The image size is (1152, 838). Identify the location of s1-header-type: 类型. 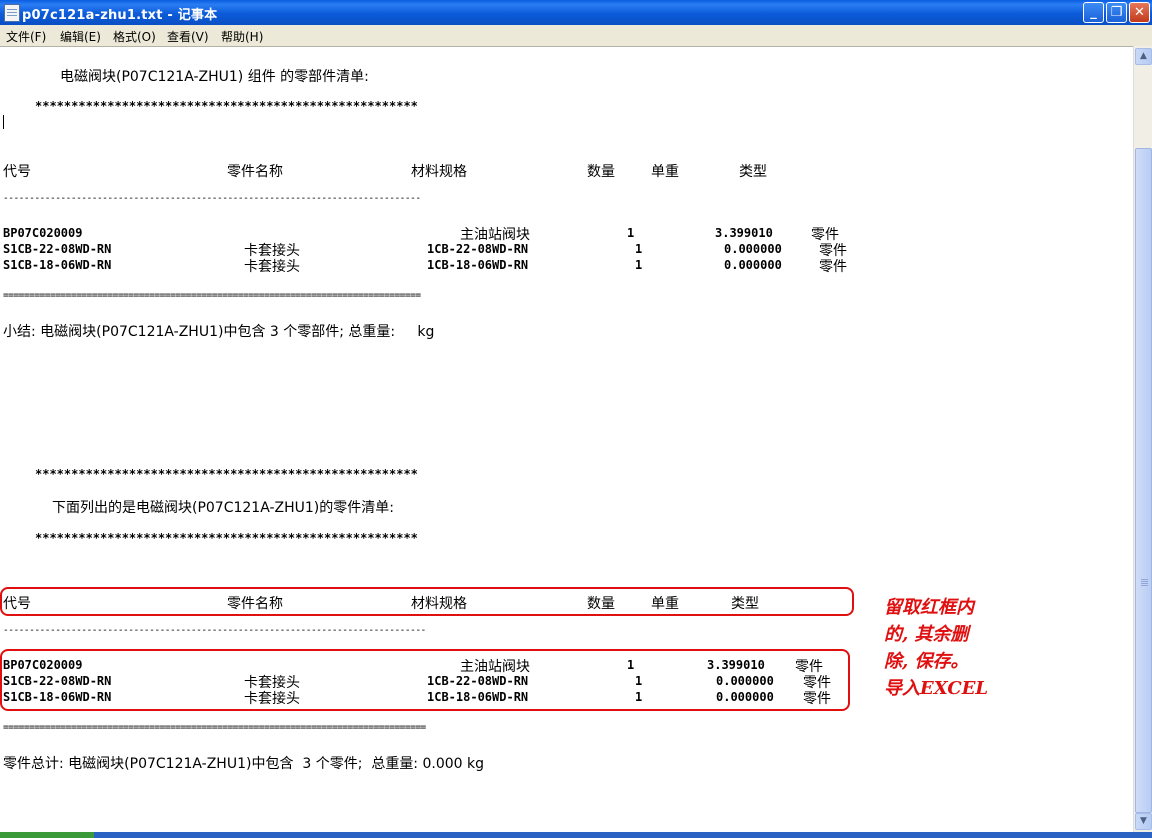
(753, 172).